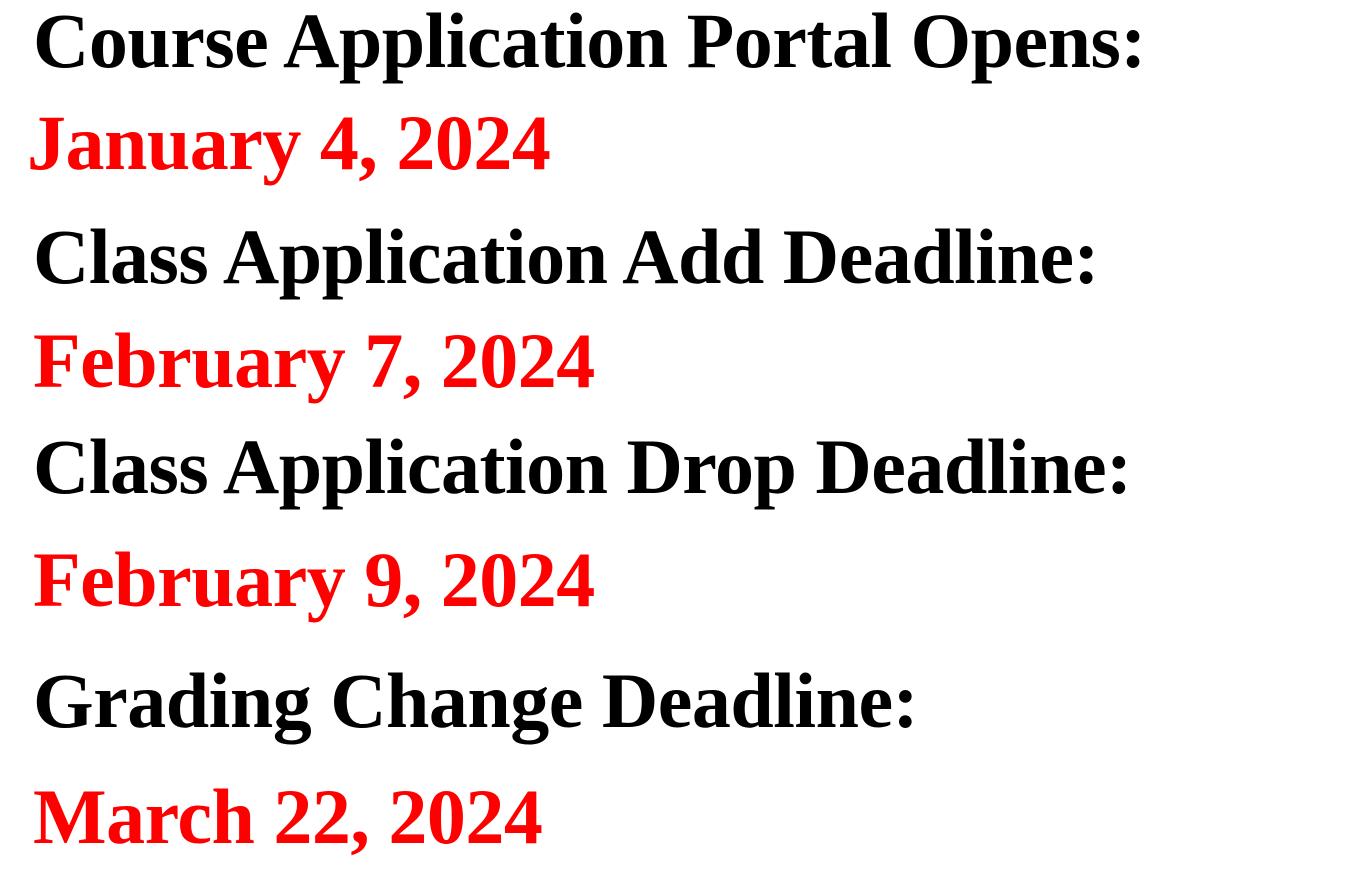 The image size is (1350, 876). What do you see at coordinates (314, 360) in the screenshot?
I see `add-deadline-date: February 7, 2024` at bounding box center [314, 360].